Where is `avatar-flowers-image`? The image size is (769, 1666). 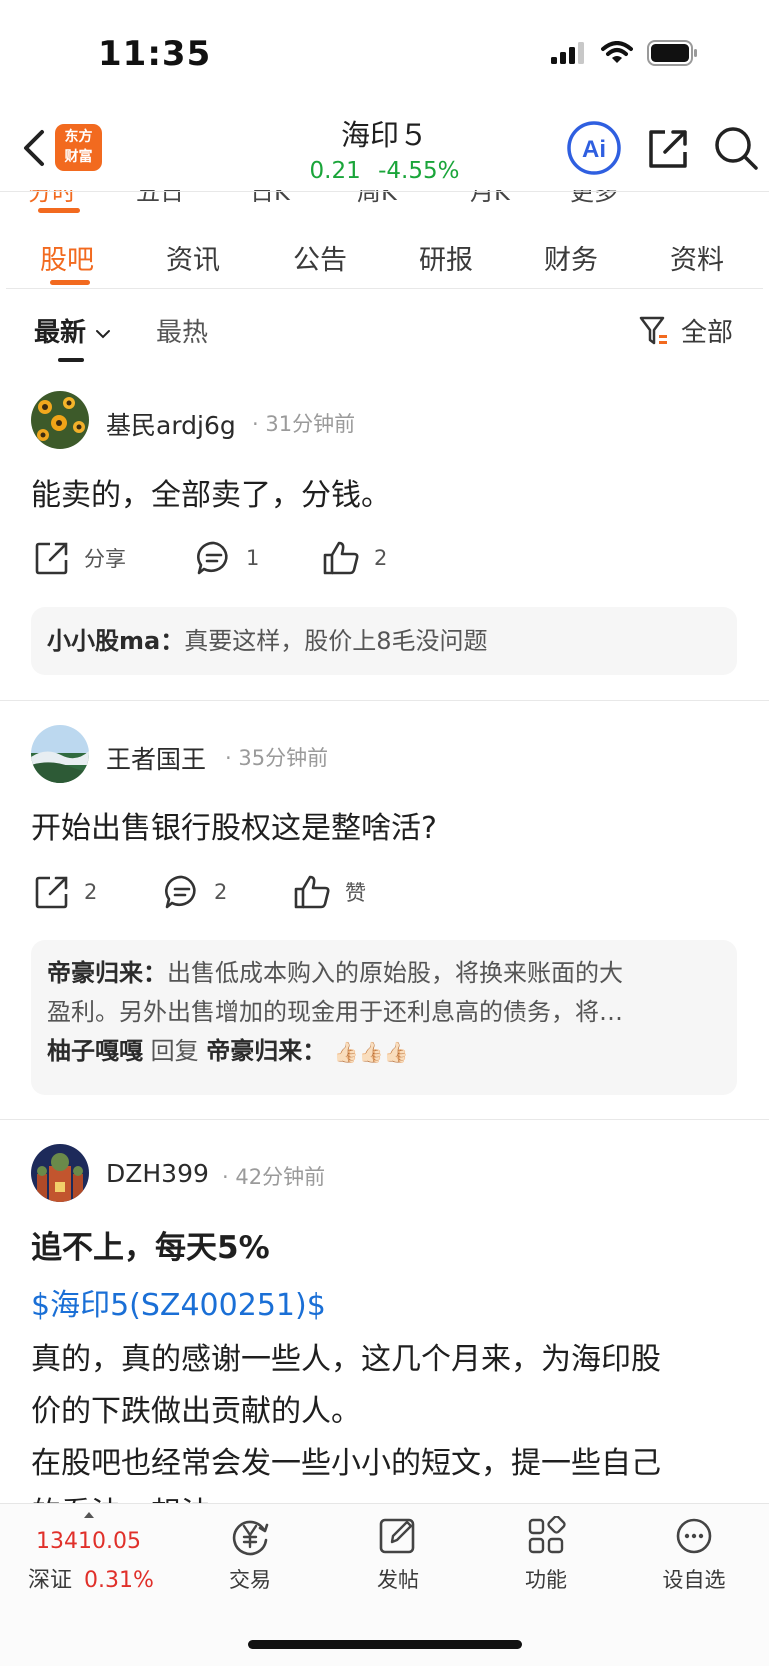
avatar-flowers-image is located at coordinates (60, 420).